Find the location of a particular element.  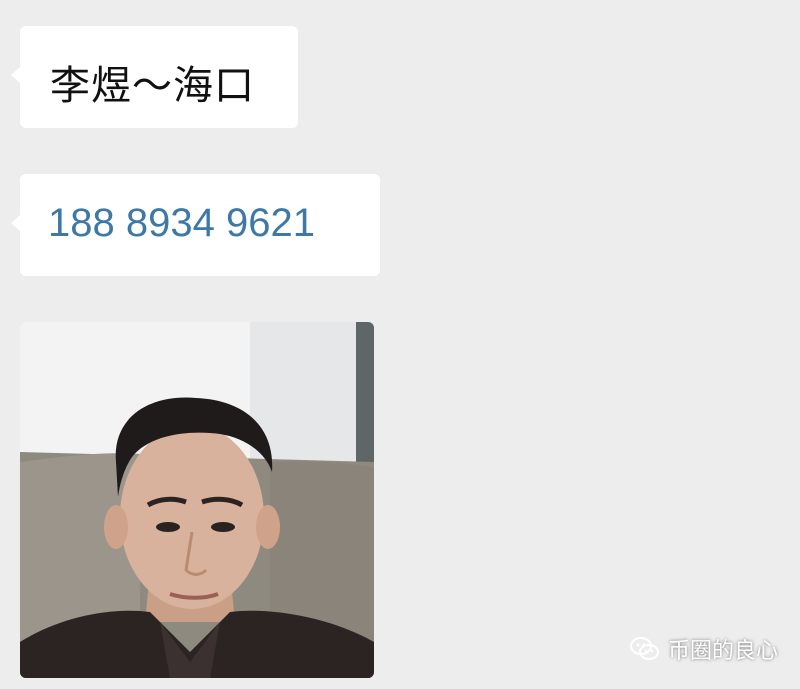

watermark: 币圈的良心 is located at coordinates (703, 649).